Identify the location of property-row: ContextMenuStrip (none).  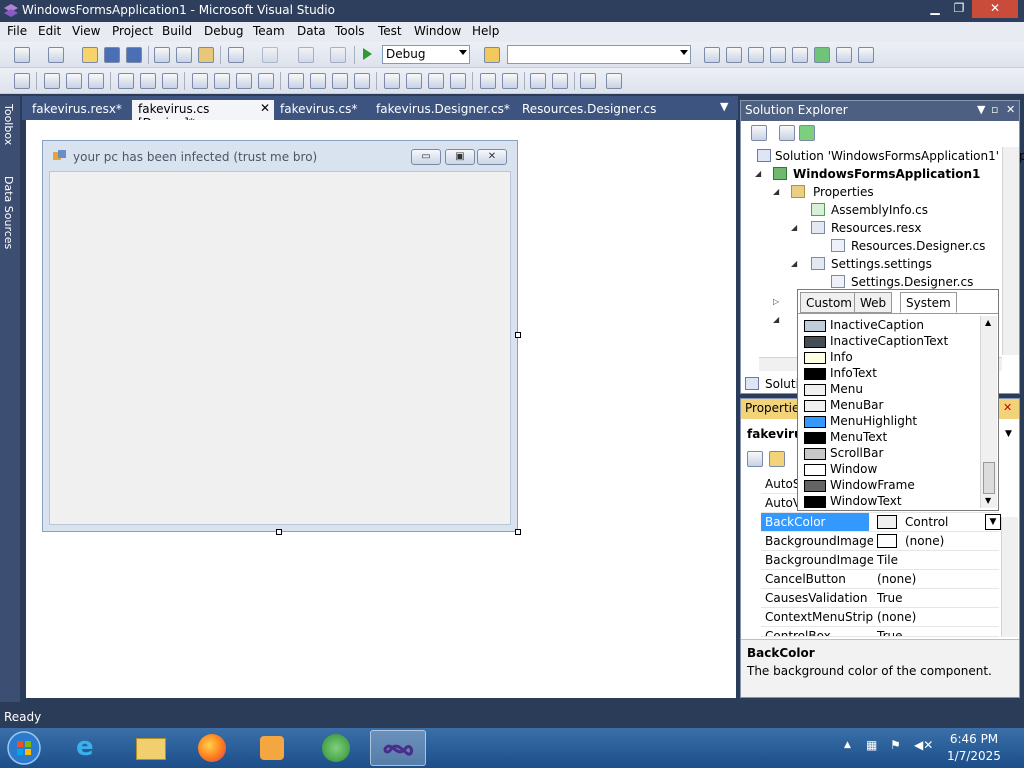
(880, 617).